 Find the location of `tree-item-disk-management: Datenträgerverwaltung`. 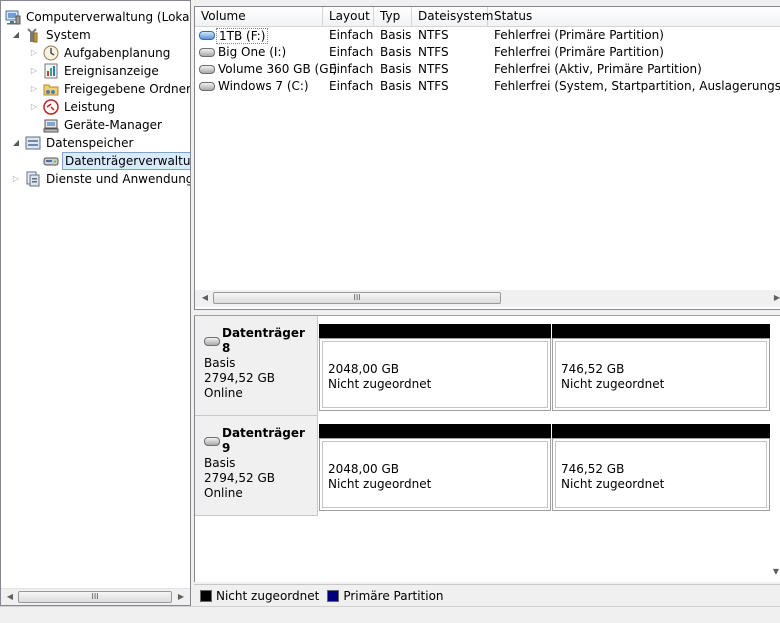

tree-item-disk-management: Datenträgerverwaltung is located at coordinates (116, 161).